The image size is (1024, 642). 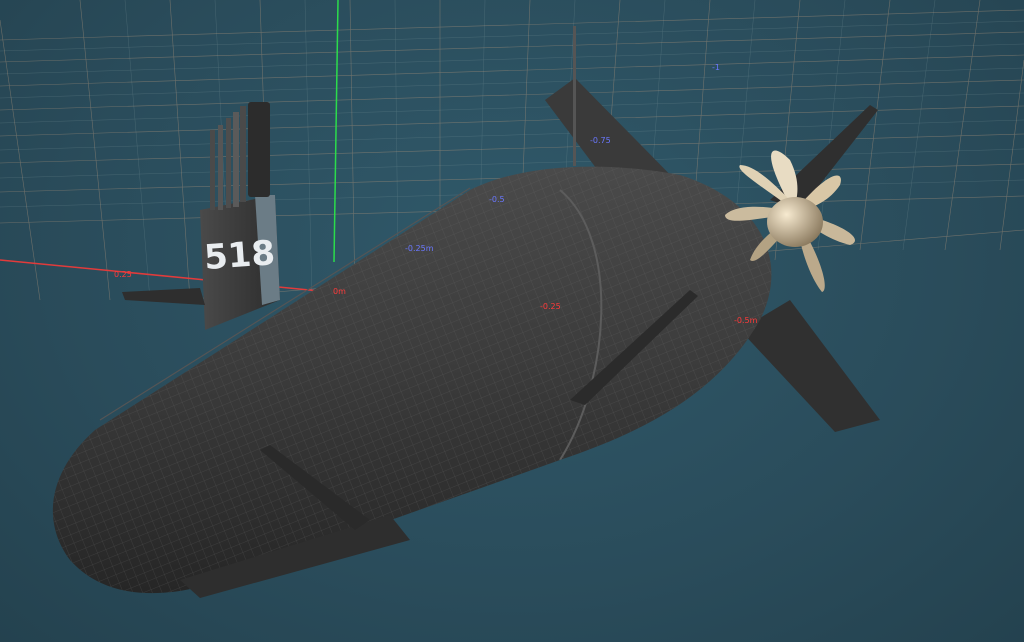 What do you see at coordinates (810, 366) in the screenshot?
I see `lower-rudder` at bounding box center [810, 366].